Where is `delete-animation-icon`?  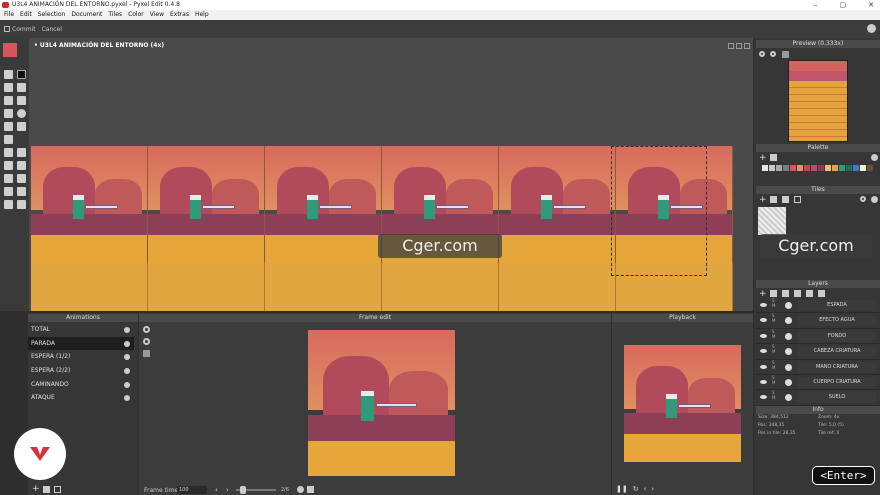 delete-animation-icon is located at coordinates (46, 489).